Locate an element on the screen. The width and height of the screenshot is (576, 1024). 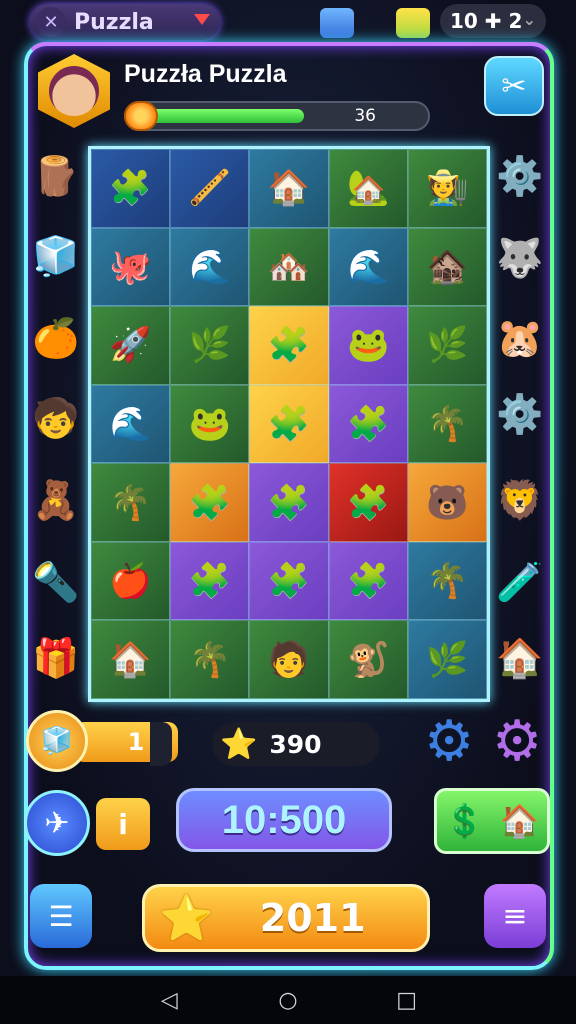
app-switcher: ✕ Puzzla is located at coordinates (125, 22).